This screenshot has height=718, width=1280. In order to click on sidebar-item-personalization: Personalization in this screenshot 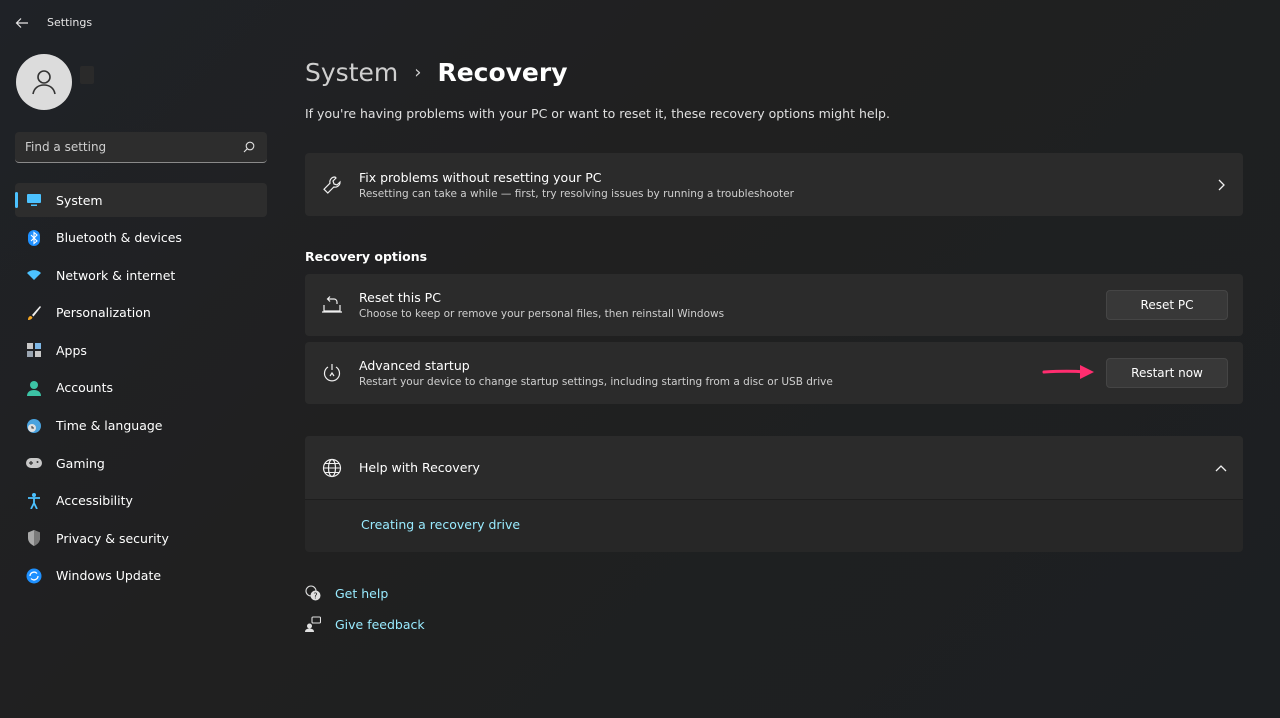, I will do `click(141, 313)`.